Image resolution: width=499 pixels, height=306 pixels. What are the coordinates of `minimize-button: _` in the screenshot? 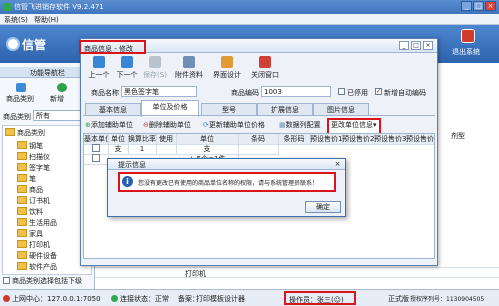 It's located at (466, 6).